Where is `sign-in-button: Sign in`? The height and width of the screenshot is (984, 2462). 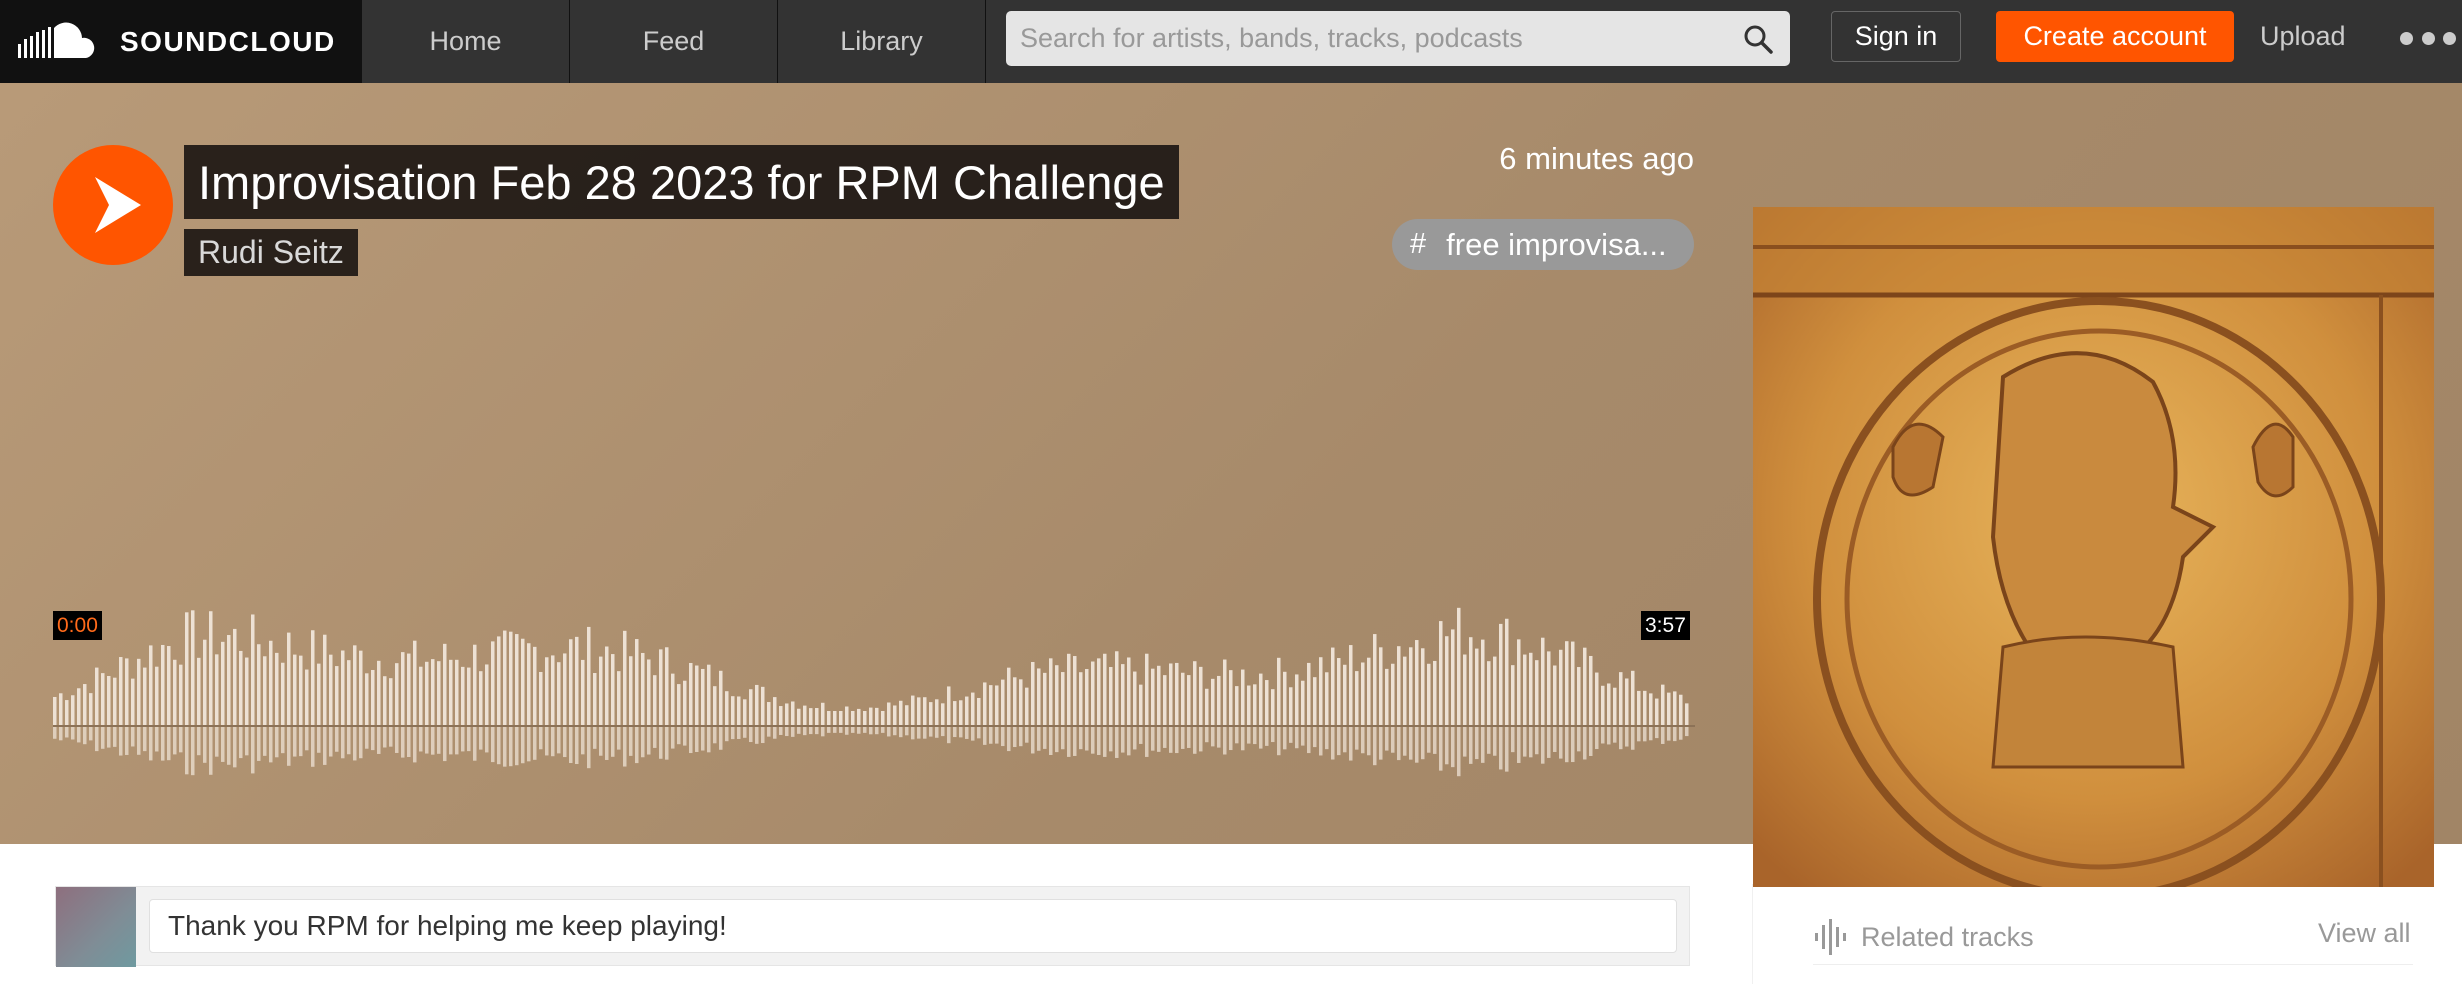
sign-in-button: Sign in is located at coordinates (1896, 36).